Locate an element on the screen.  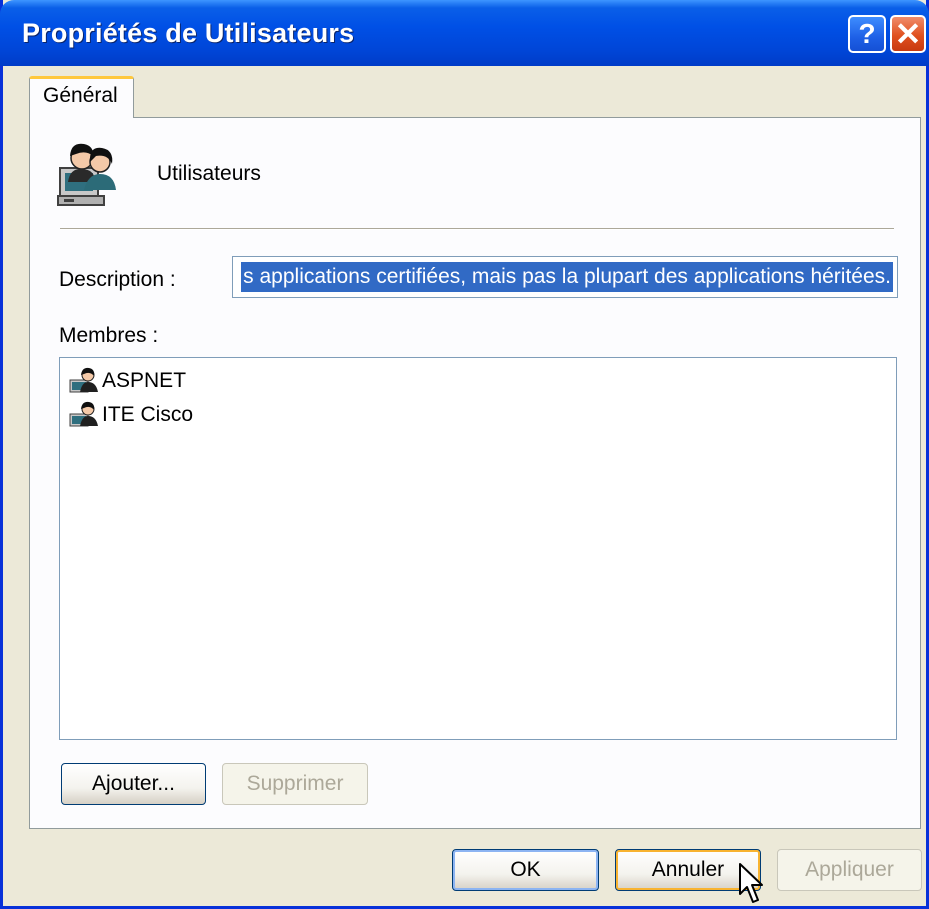
member-name: ITE Cisco is located at coordinates (148, 414).